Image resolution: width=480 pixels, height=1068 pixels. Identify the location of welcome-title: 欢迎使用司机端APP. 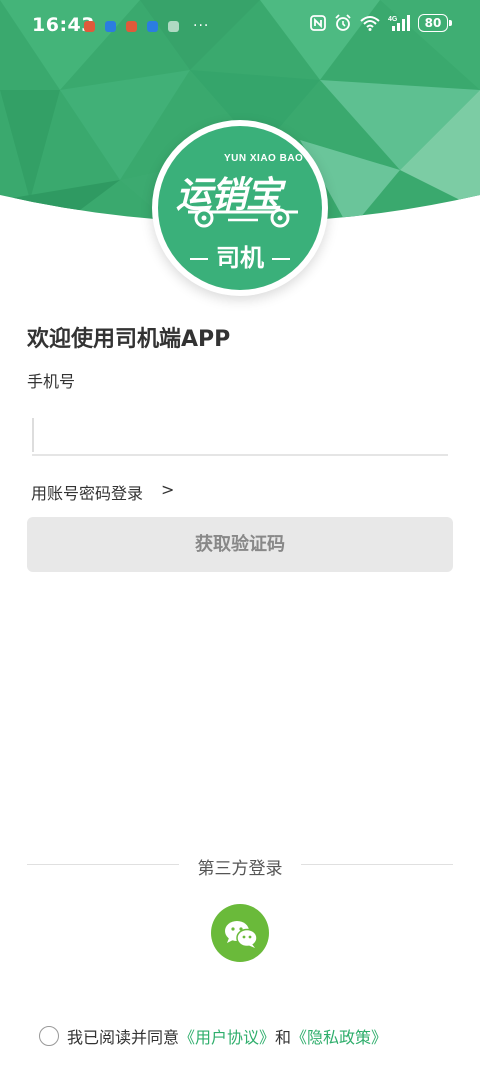
(129, 339).